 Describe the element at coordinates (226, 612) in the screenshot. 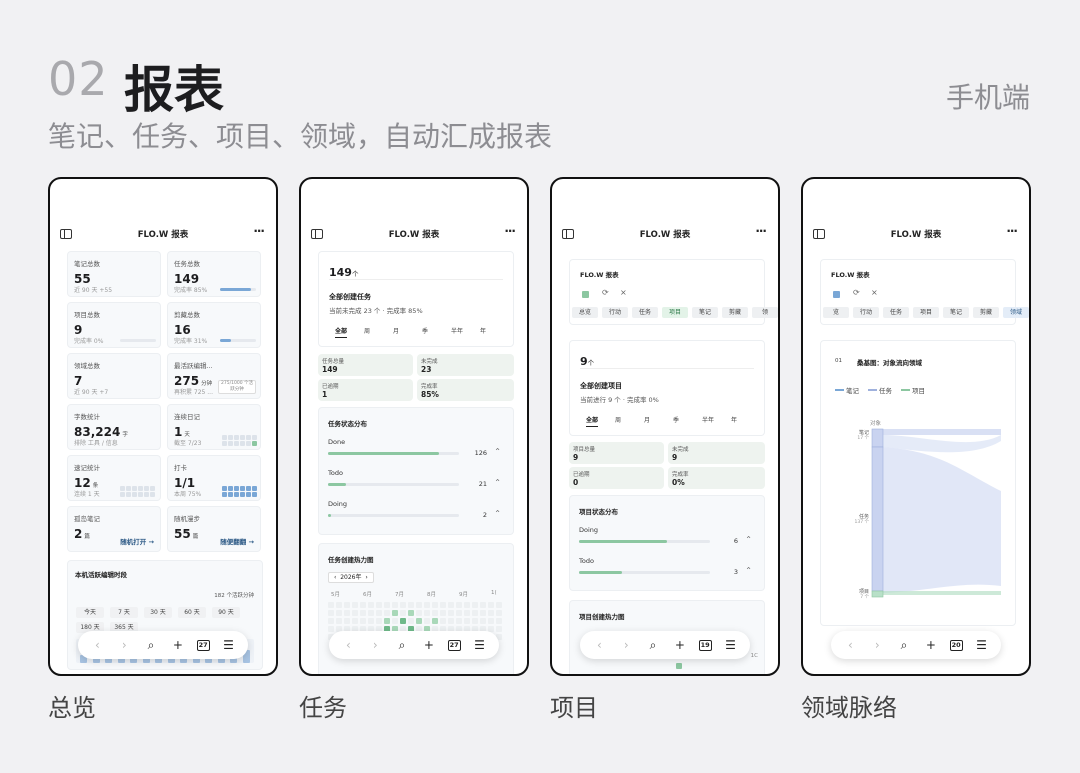

I see `range-chip: 90 天` at that location.